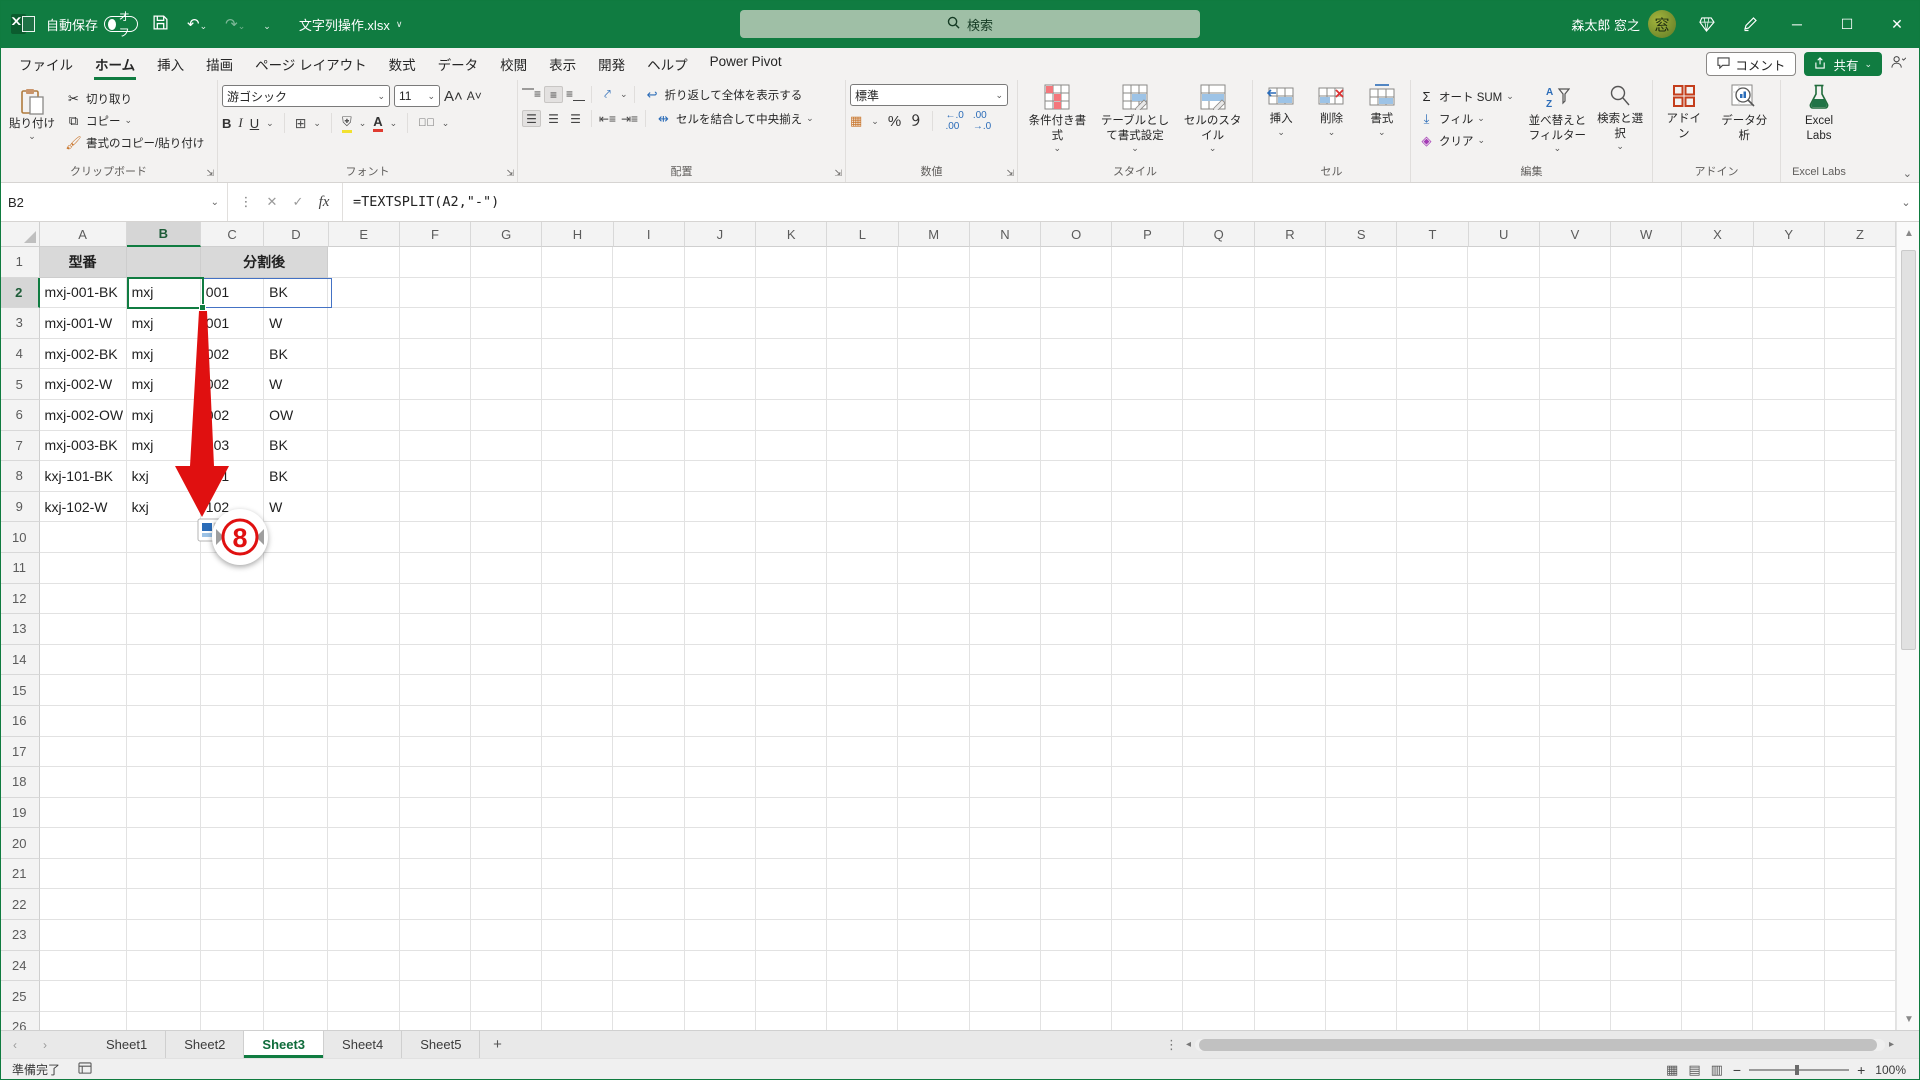 The height and width of the screenshot is (1080, 1920). Describe the element at coordinates (1646, 660) in the screenshot. I see `cell-W14` at that location.